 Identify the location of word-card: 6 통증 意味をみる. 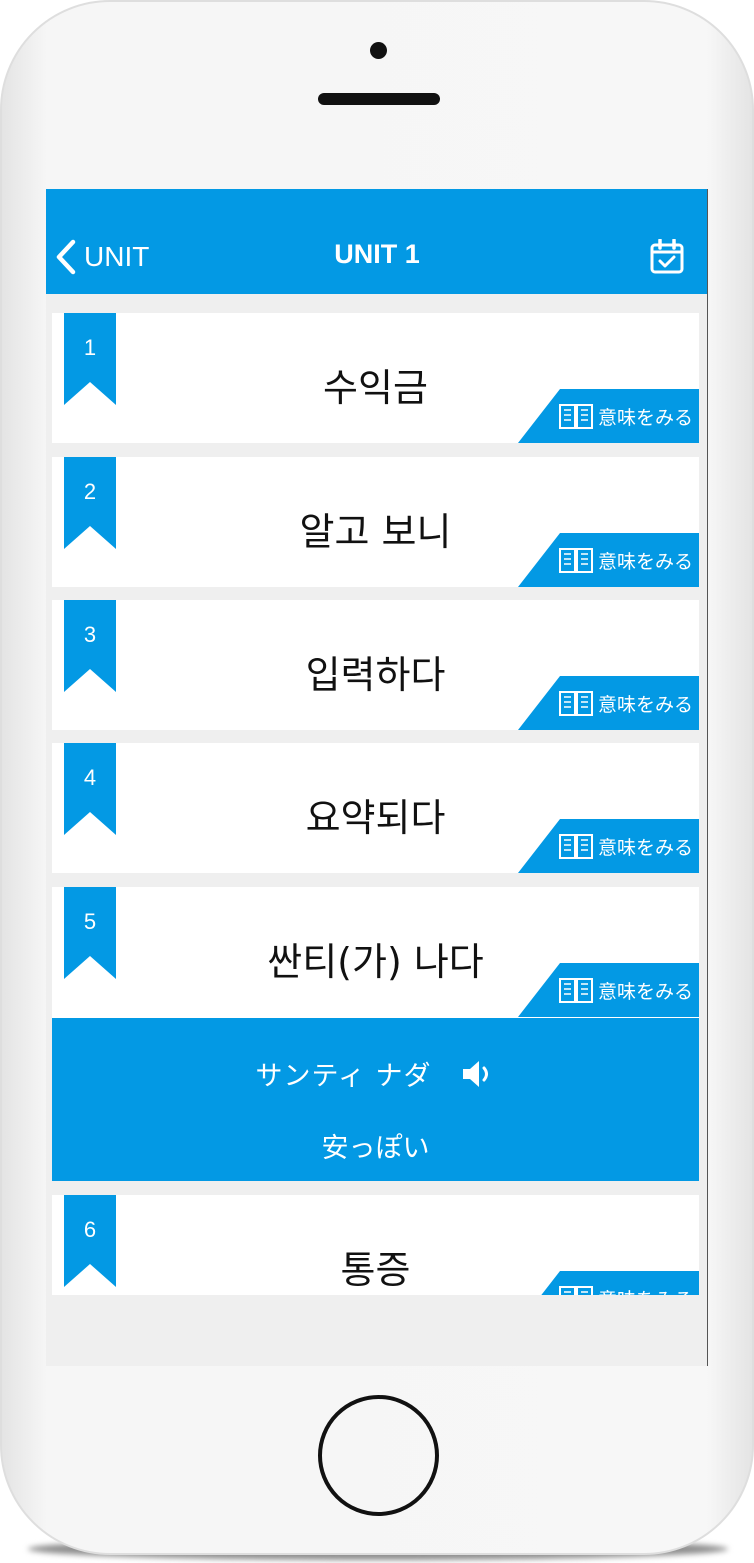
(375, 1245).